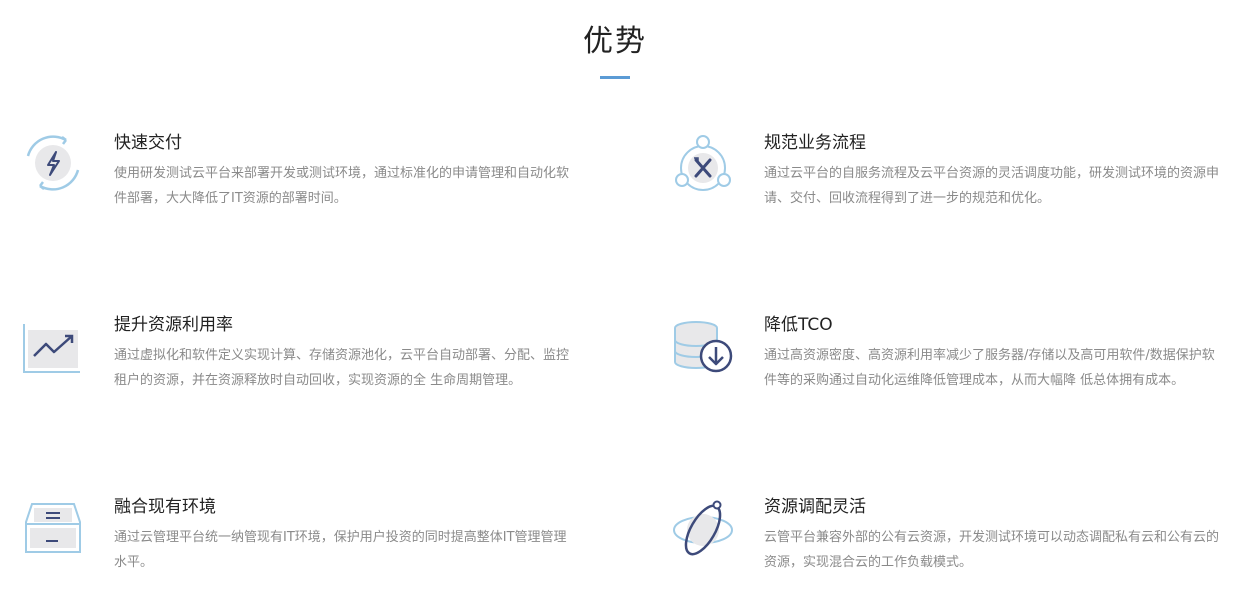 This screenshot has width=1243, height=609. I want to click on lightning-icon, so click(53, 163).